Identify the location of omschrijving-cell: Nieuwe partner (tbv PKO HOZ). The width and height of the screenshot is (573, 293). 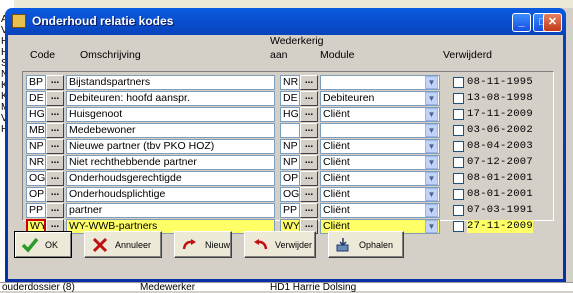
(170, 146).